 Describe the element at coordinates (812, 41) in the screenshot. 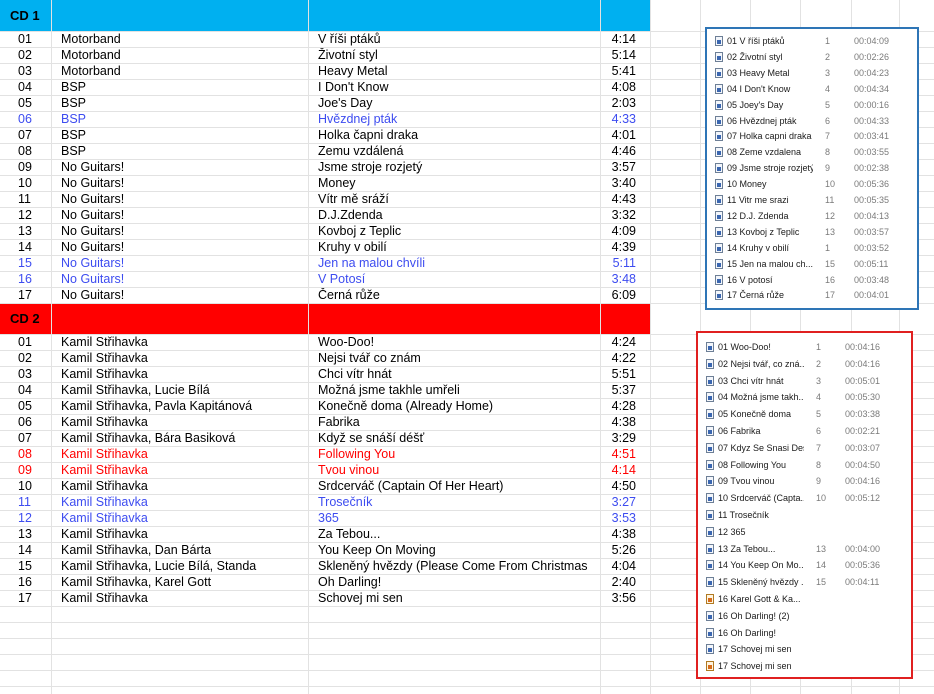

I see `file-list-item: 01 V říši ptáků 1 00:04:09` at that location.